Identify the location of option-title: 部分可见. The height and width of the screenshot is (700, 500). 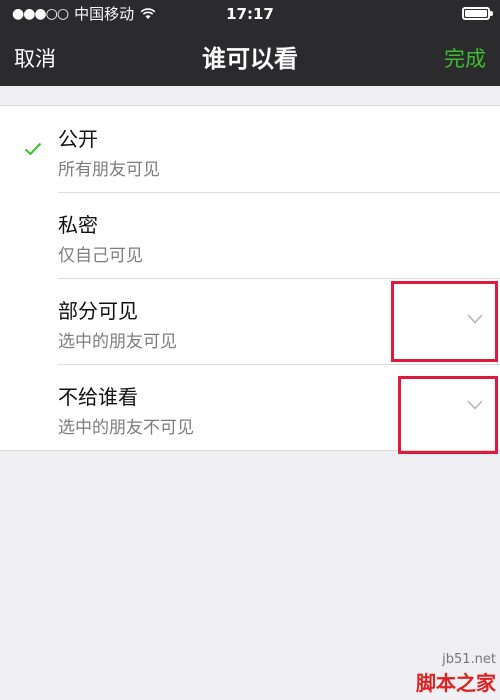
(98, 311).